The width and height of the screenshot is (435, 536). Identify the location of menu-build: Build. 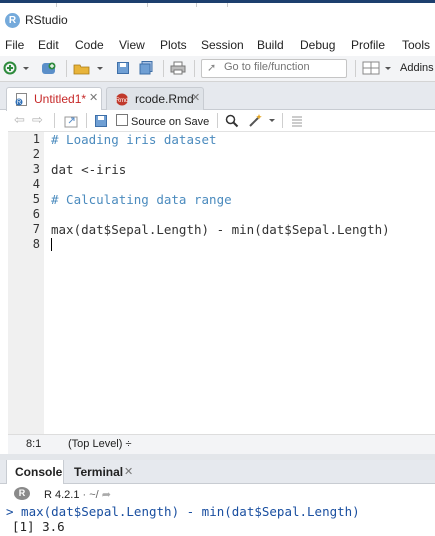
(270, 45).